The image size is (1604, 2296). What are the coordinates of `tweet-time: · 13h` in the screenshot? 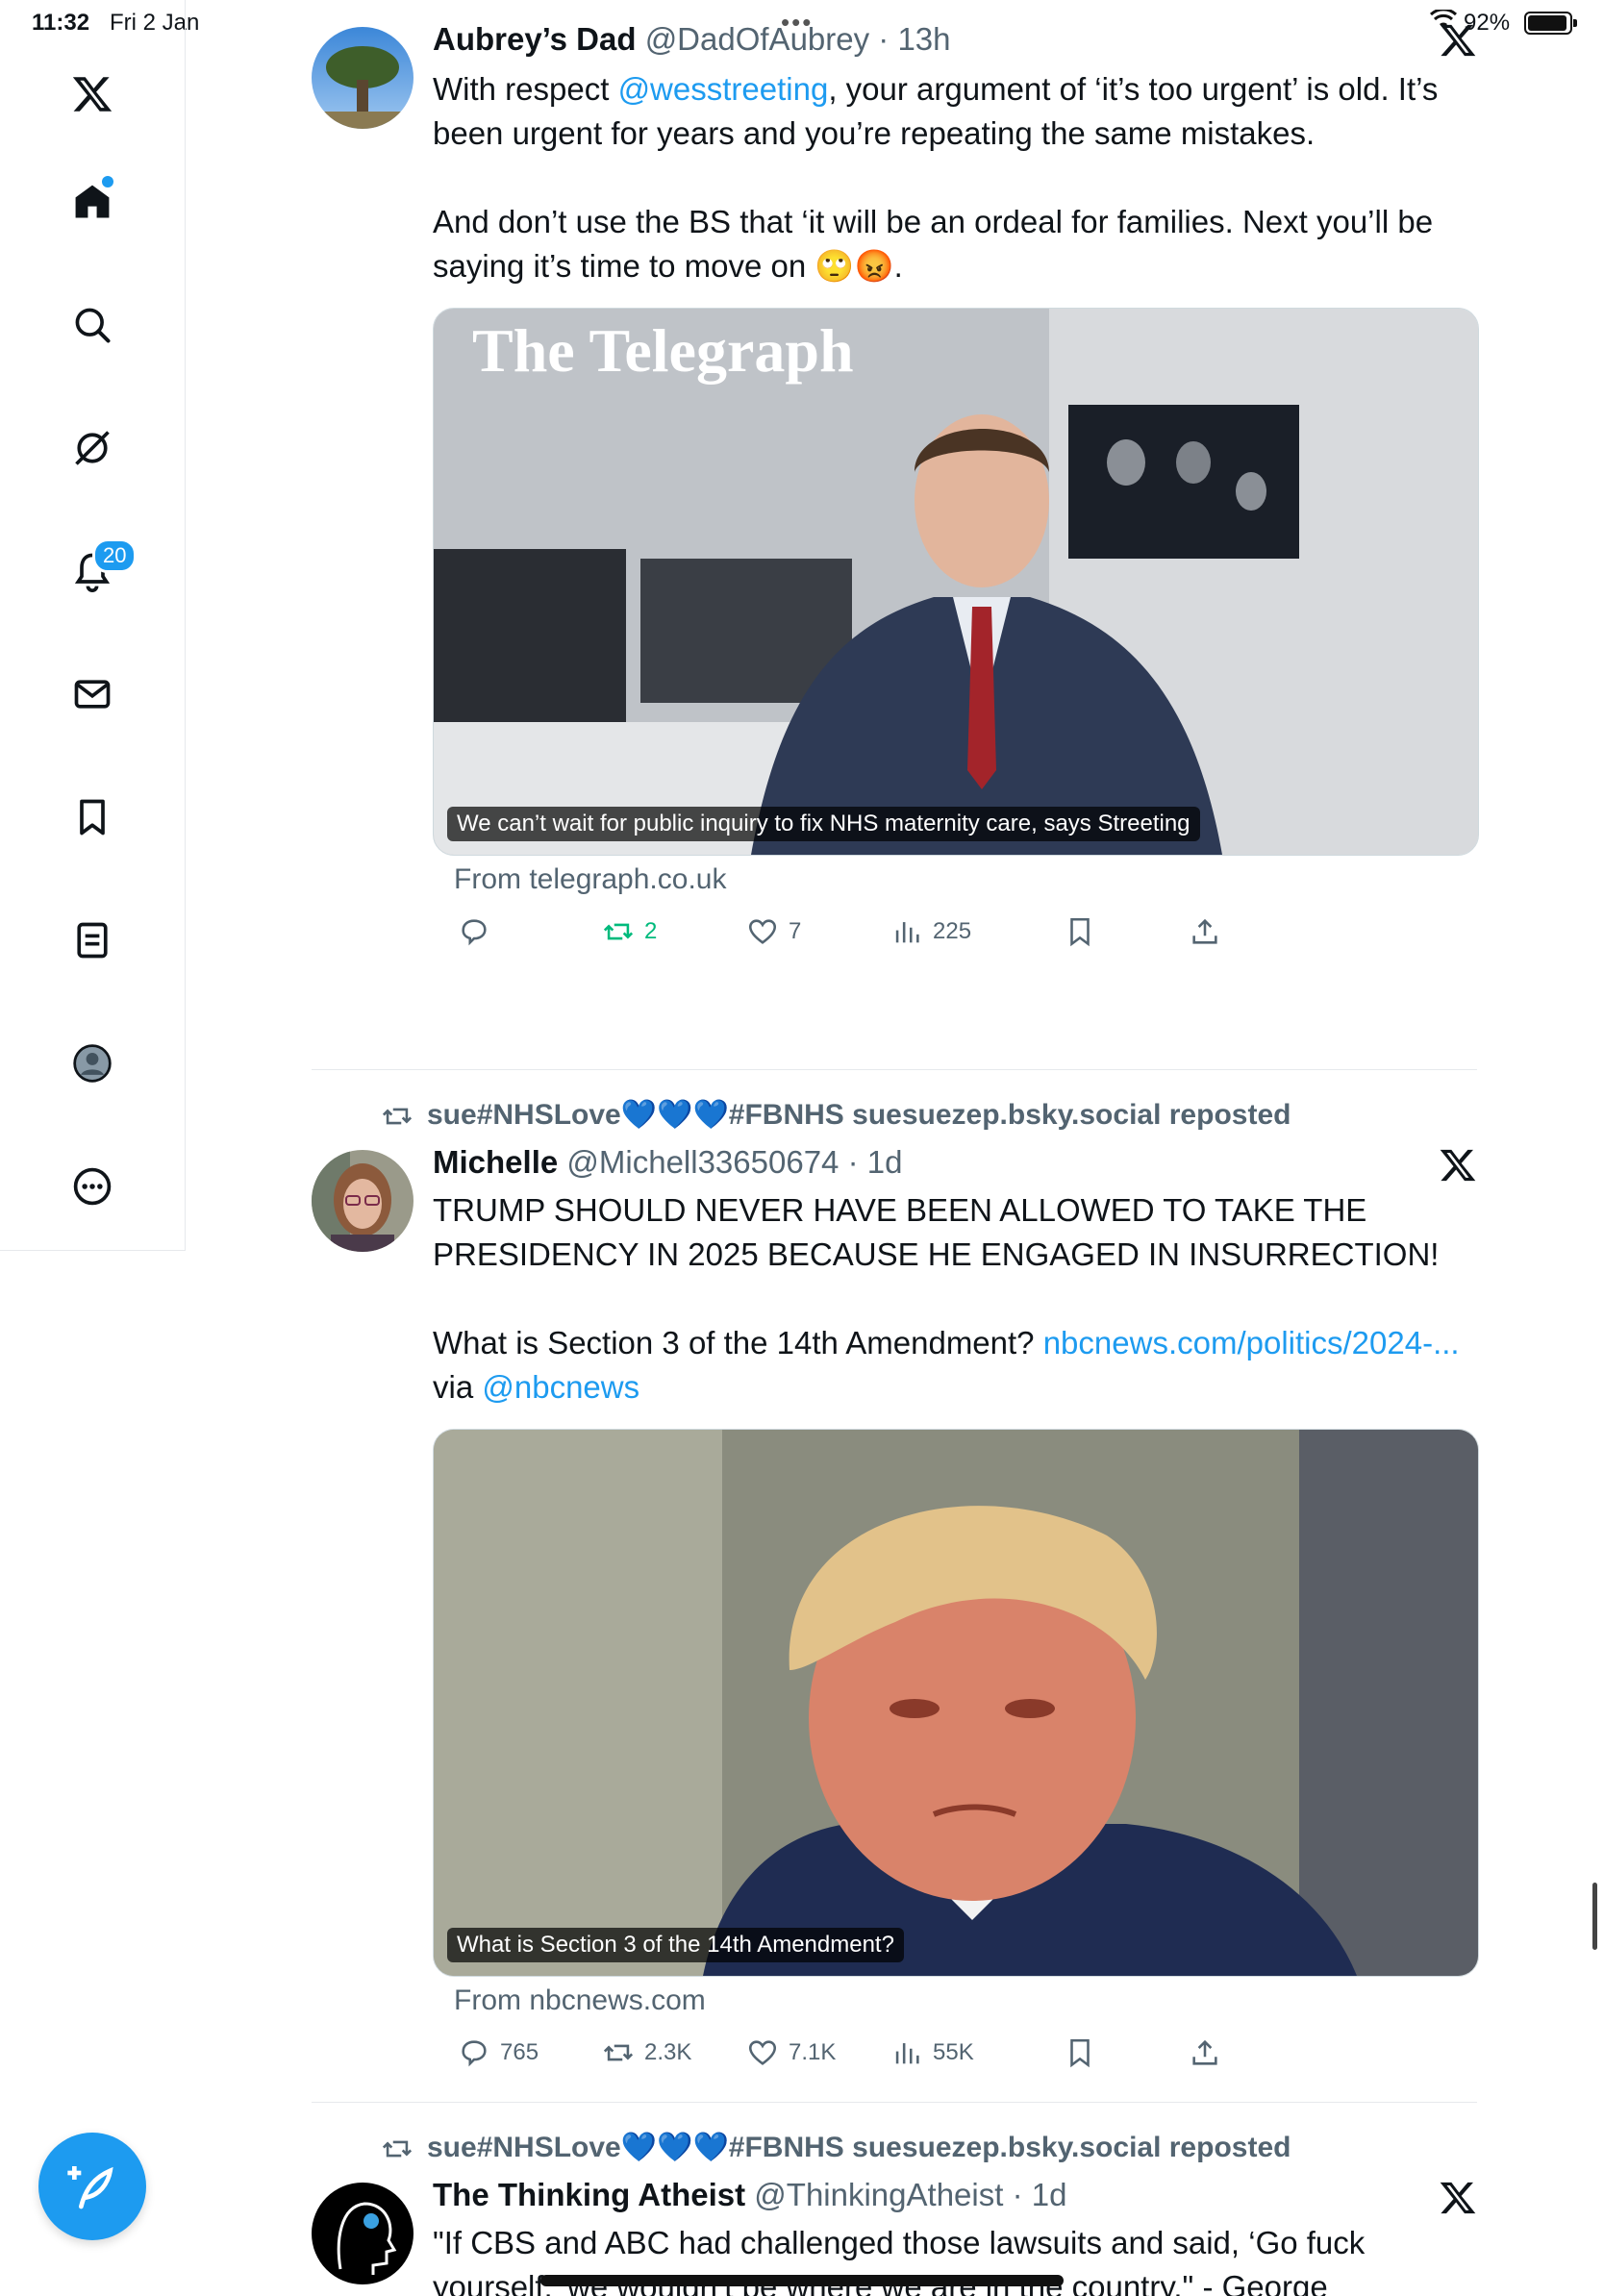 It's located at (914, 39).